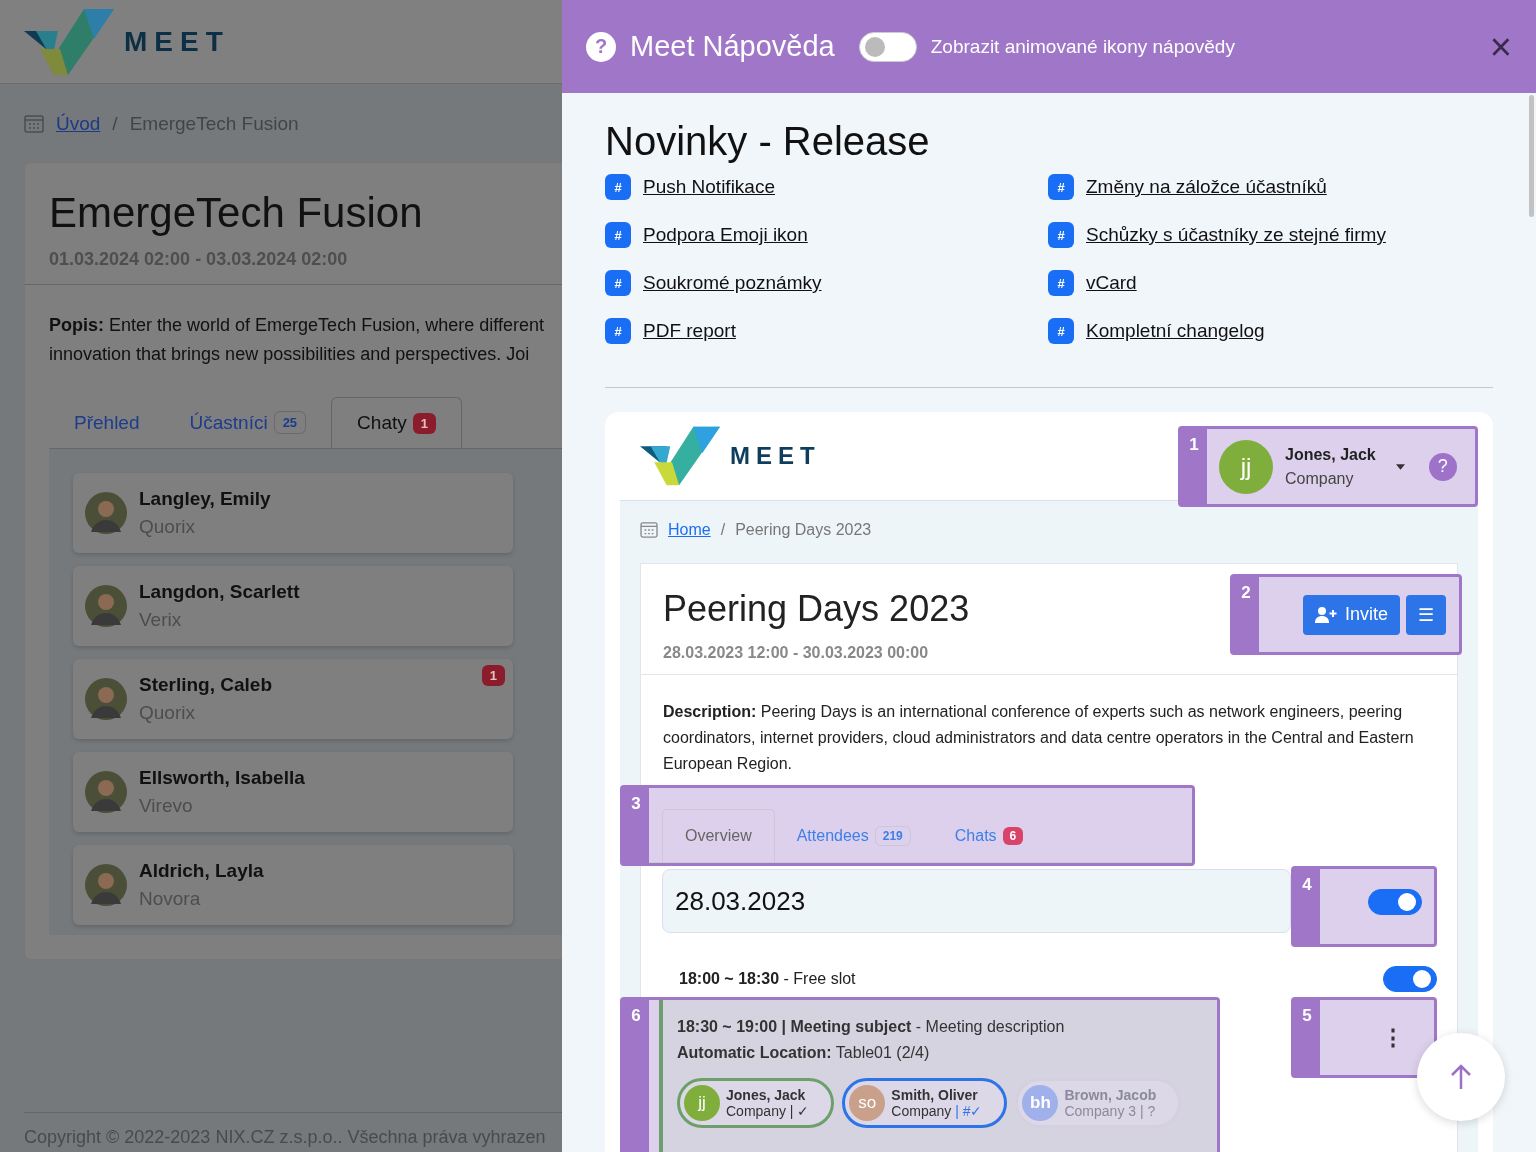 The image size is (1536, 1152). What do you see at coordinates (424, 423) in the screenshot?
I see `count-badge: 1` at bounding box center [424, 423].